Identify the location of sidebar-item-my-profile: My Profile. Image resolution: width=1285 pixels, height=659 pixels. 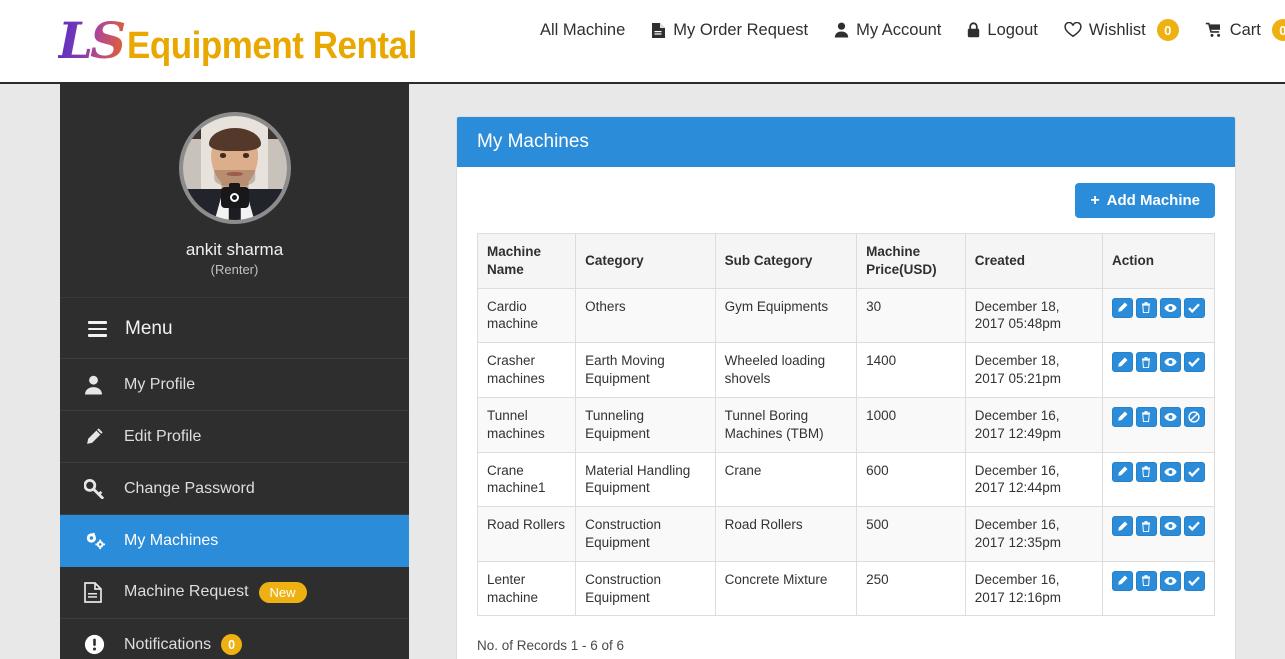
(234, 385).